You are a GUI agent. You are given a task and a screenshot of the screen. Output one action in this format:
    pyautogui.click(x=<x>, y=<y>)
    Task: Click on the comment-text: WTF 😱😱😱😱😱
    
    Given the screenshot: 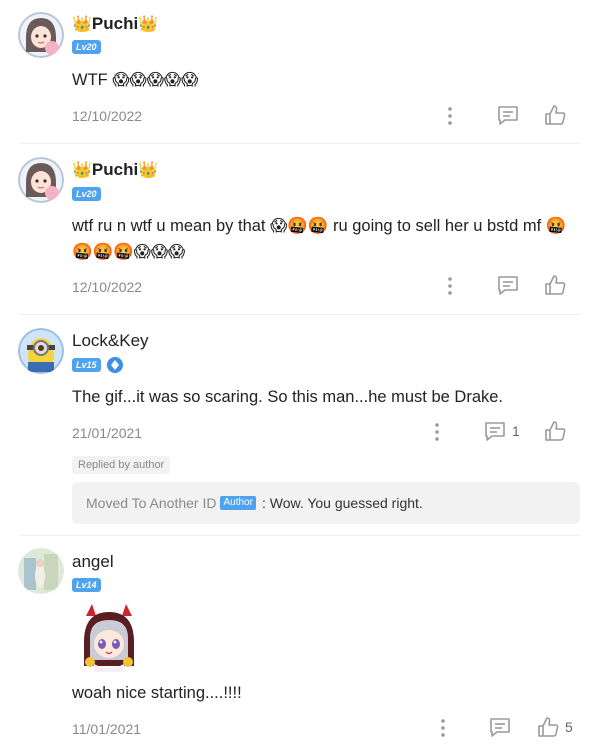 What is the action you would take?
    pyautogui.click(x=135, y=80)
    